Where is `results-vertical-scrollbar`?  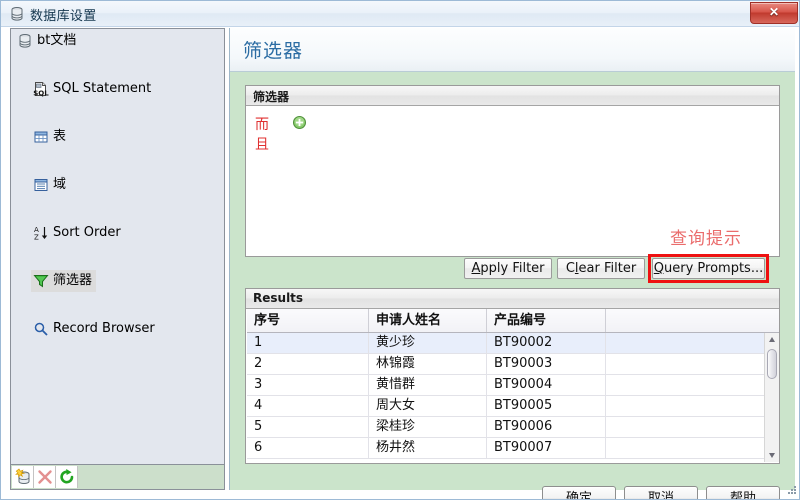
results-vertical-scrollbar is located at coordinates (771, 397).